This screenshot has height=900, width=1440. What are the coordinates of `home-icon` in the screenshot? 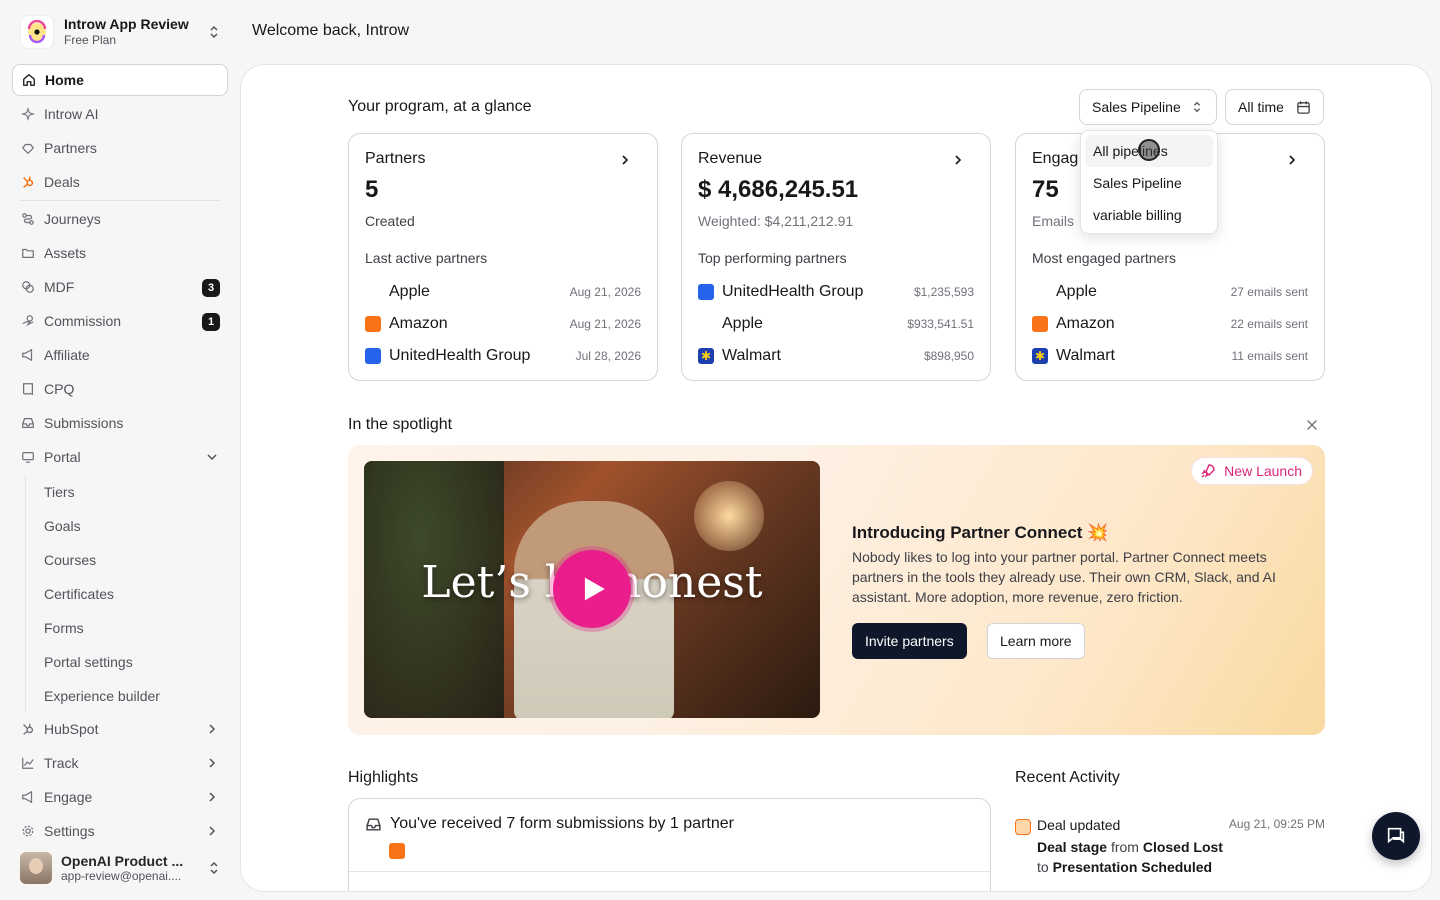 It's located at (29, 80).